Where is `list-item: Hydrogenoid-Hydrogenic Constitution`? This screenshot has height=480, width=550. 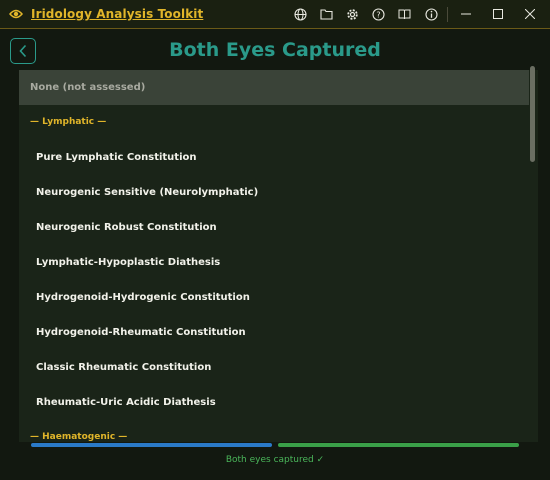 list-item: Hydrogenoid-Hydrogenic Constitution is located at coordinates (274, 297).